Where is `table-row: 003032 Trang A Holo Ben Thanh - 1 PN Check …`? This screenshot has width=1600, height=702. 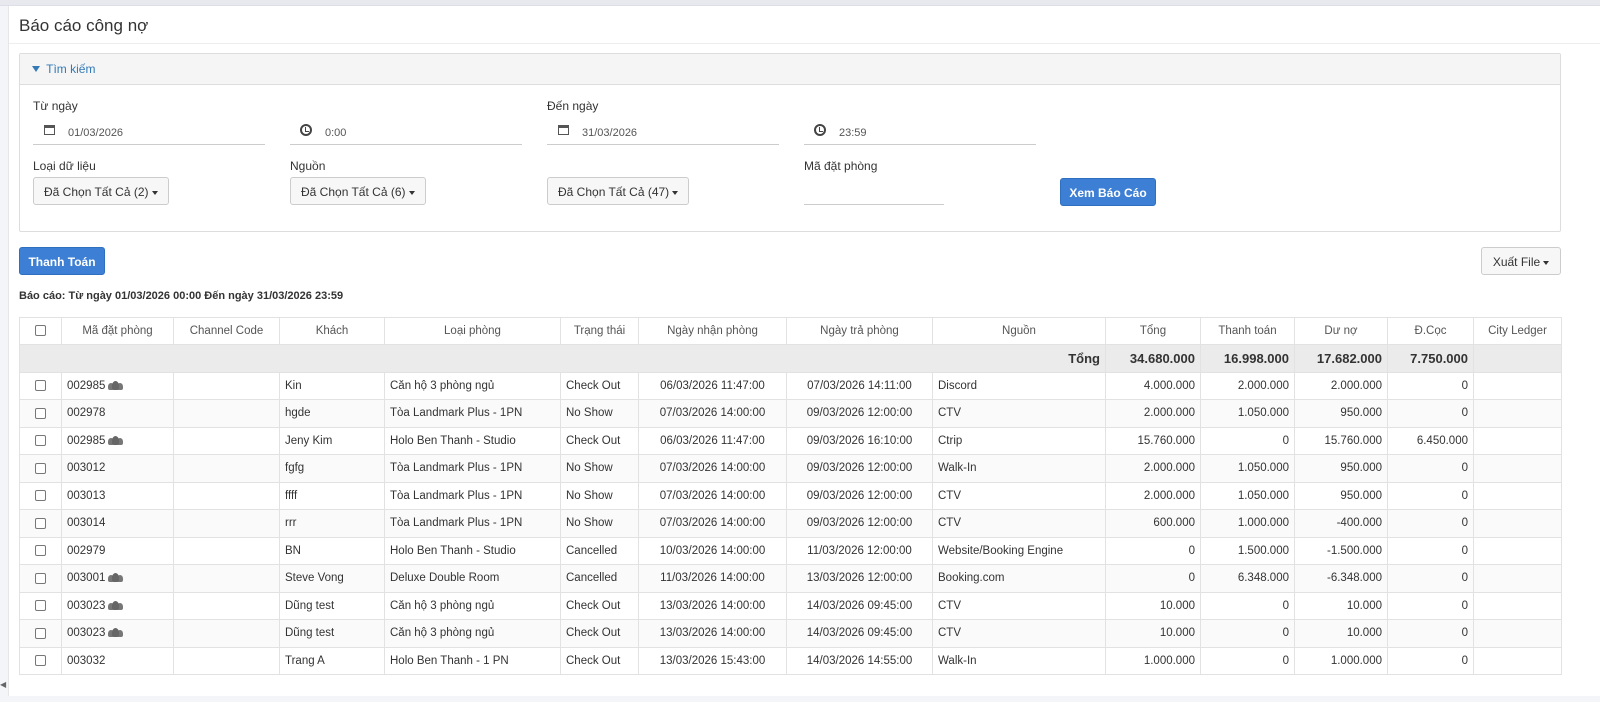 table-row: 003032 Trang A Holo Ben Thanh - 1 PN Check … is located at coordinates (790, 660).